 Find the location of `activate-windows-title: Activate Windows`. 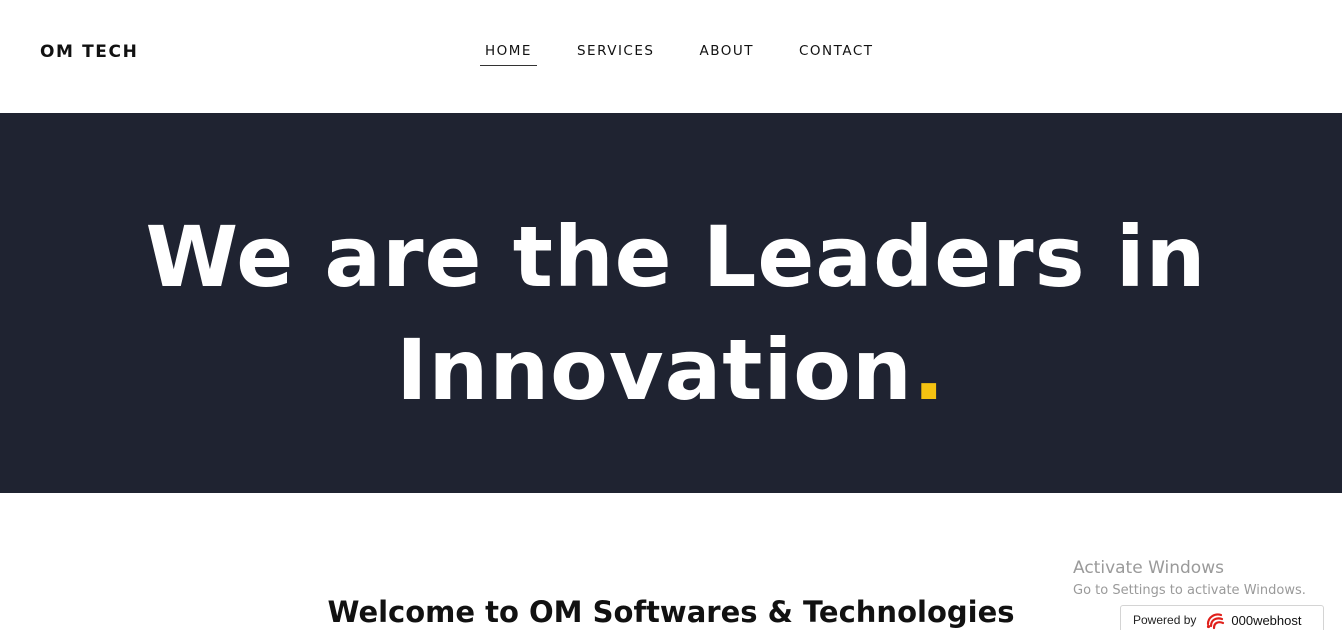

activate-windows-title: Activate Windows is located at coordinates (1148, 568).